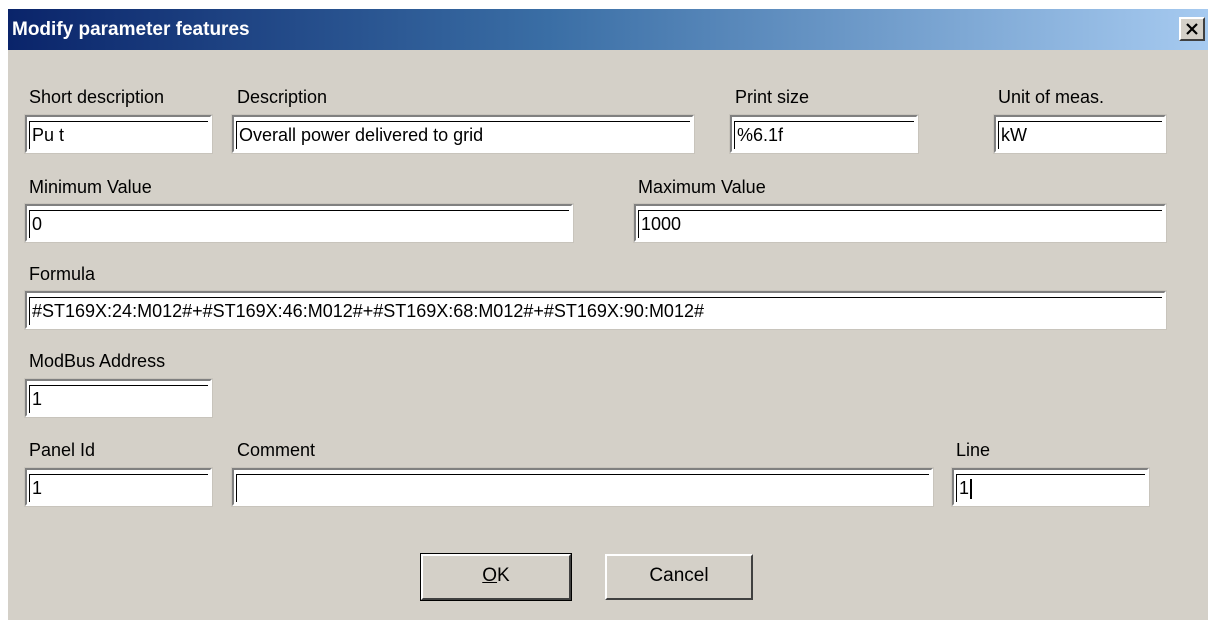 This screenshot has width=1209, height=622. I want to click on short-description-label: Short description, so click(97, 97).